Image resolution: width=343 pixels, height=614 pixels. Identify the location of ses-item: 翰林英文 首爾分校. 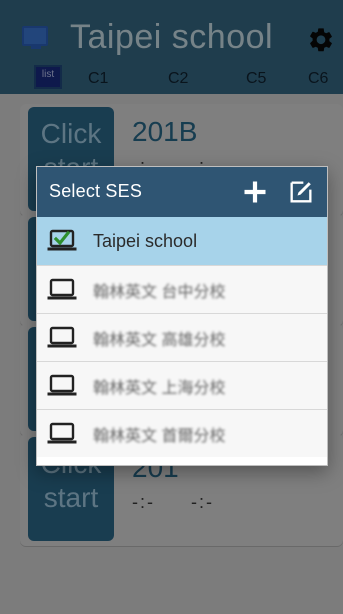
(182, 433).